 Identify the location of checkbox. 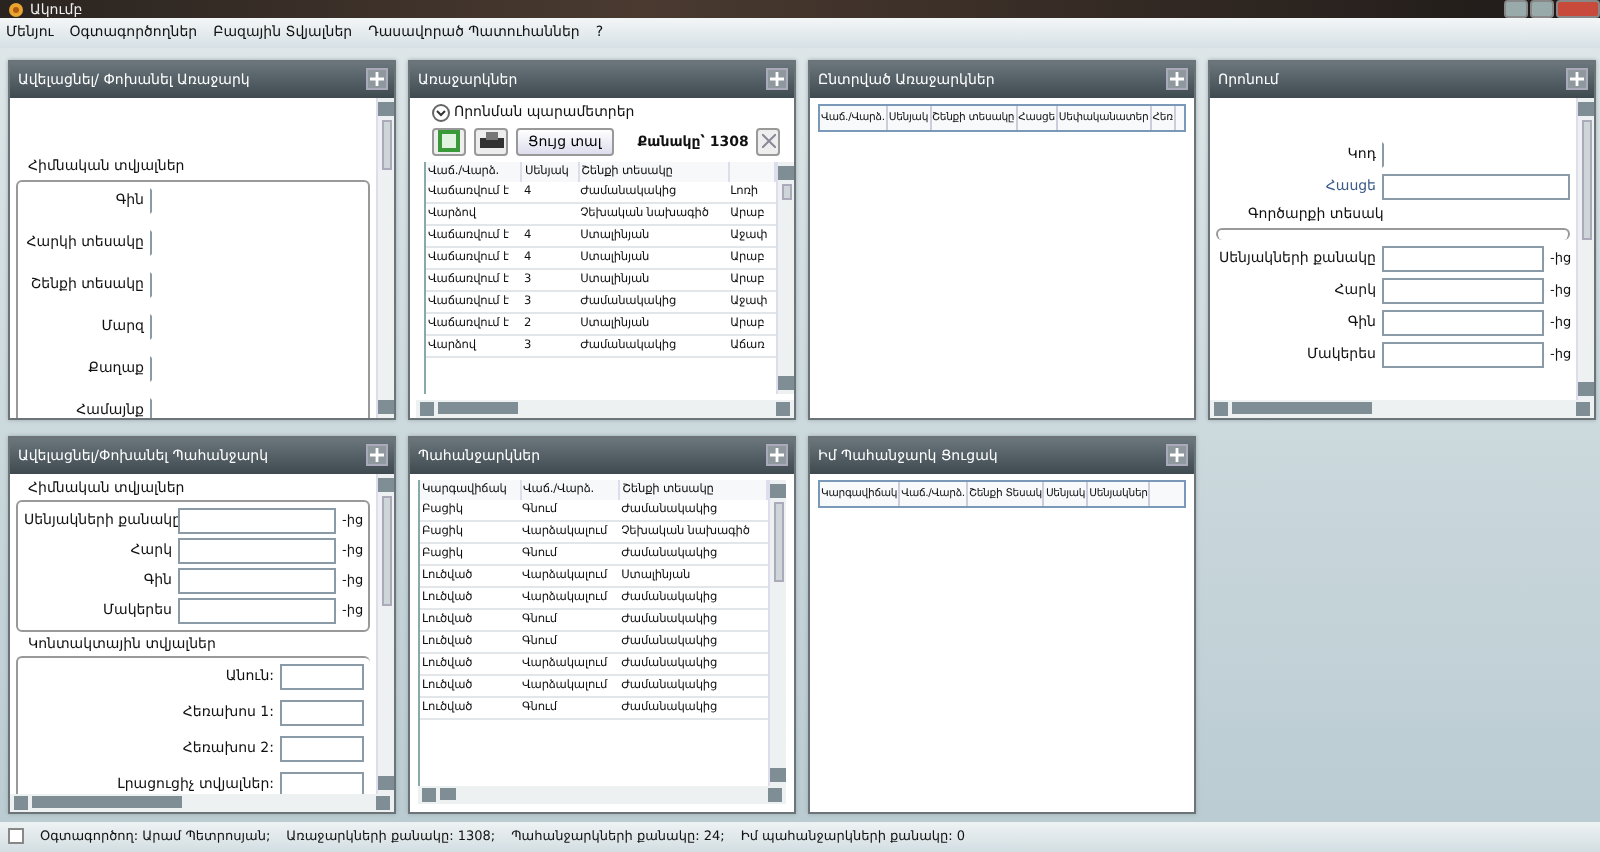
(16, 836).